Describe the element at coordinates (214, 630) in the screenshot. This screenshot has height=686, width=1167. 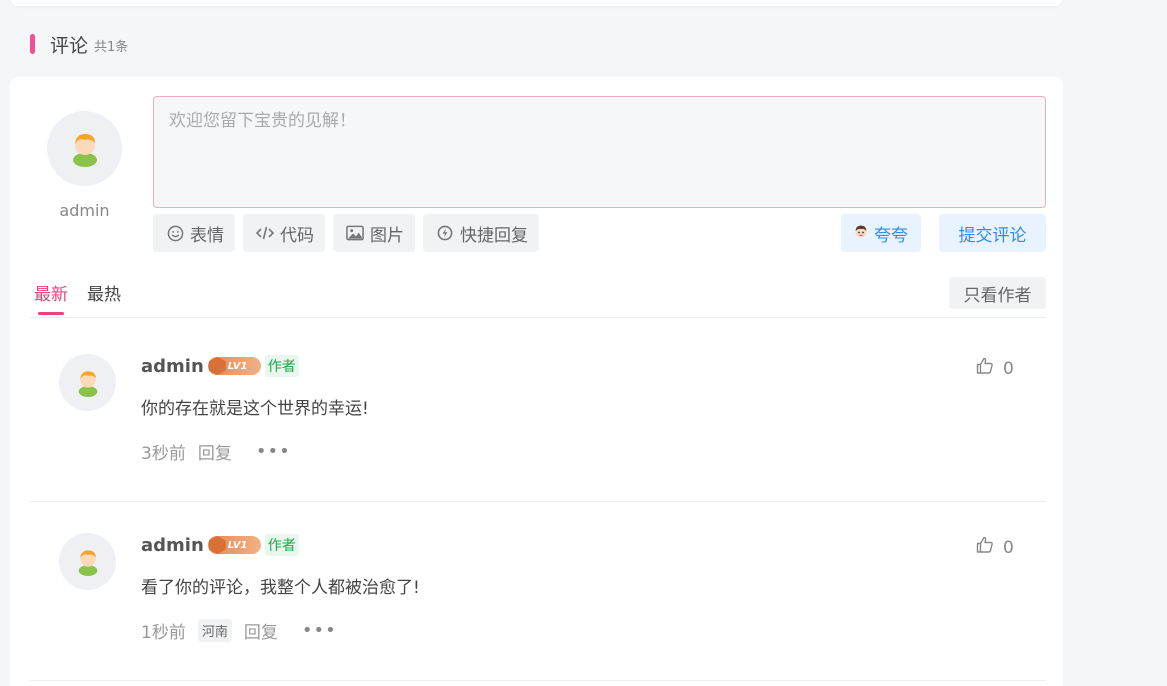
I see `region-badge: 河南` at that location.